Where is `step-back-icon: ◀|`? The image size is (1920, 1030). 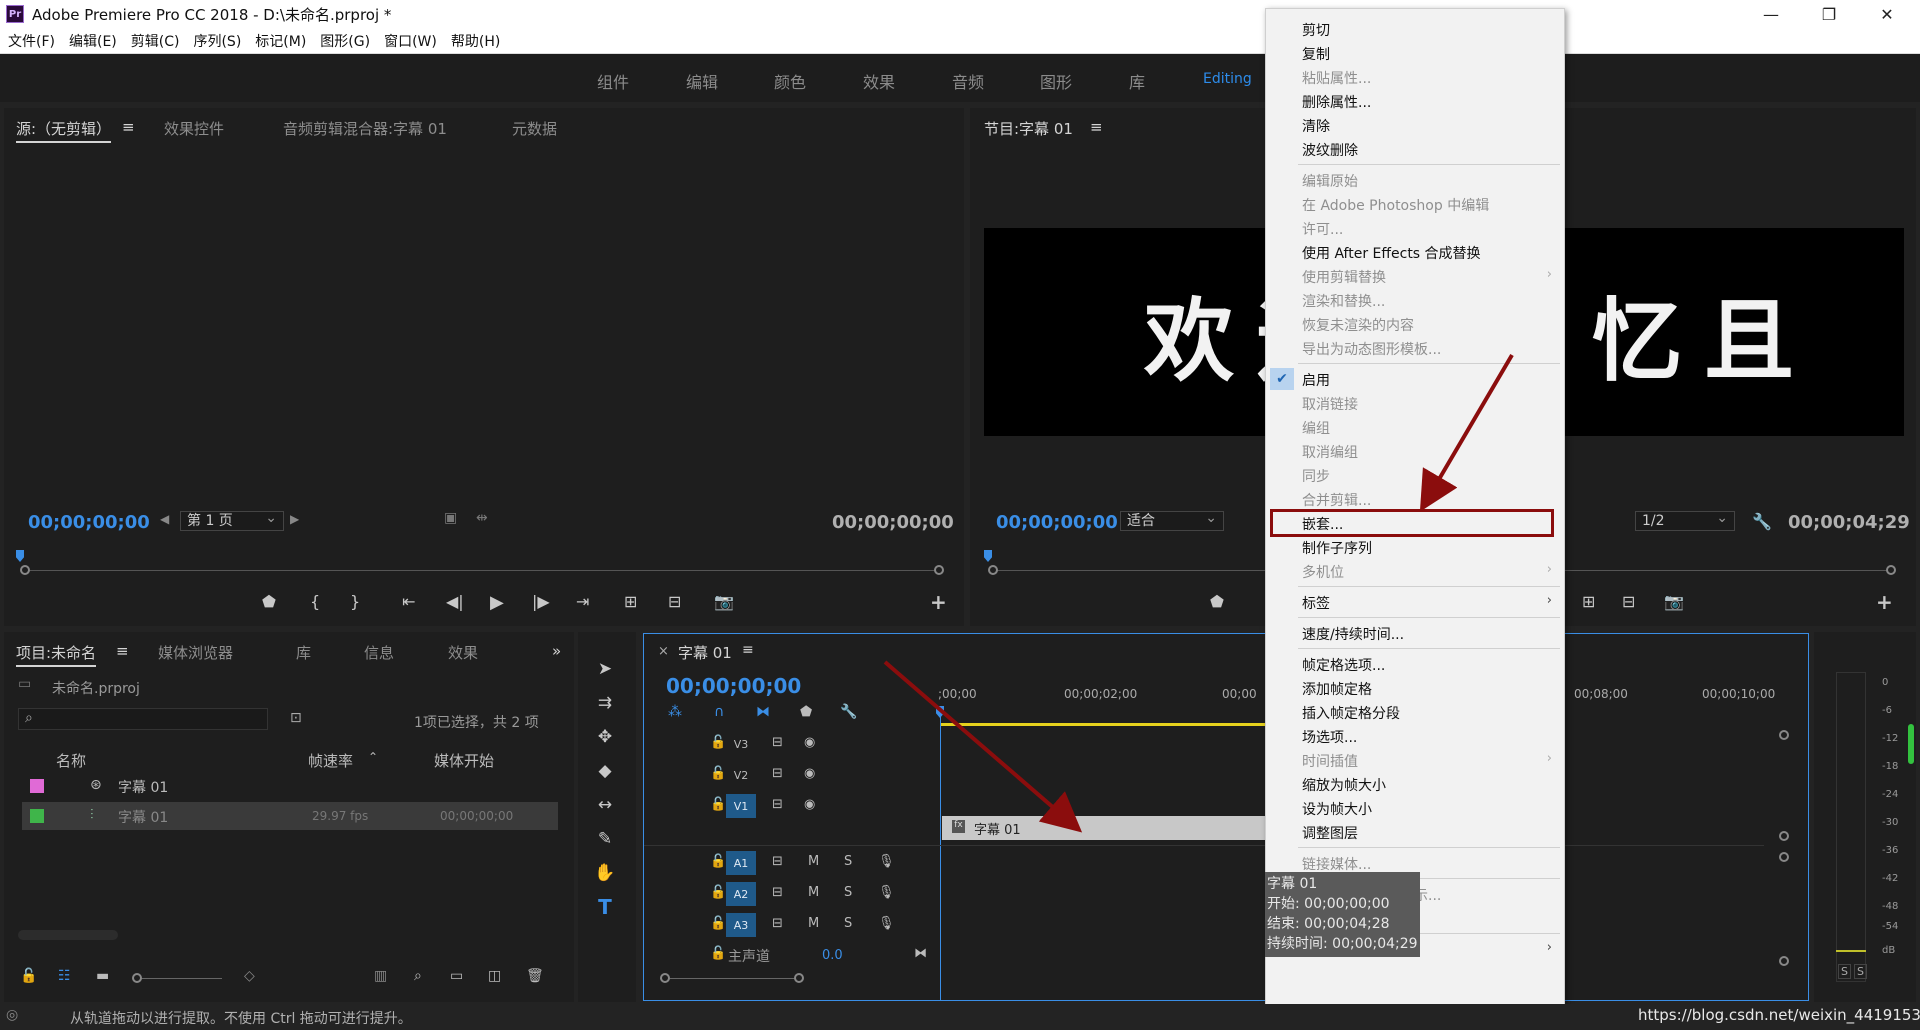
step-back-icon: ◀| is located at coordinates (455, 601).